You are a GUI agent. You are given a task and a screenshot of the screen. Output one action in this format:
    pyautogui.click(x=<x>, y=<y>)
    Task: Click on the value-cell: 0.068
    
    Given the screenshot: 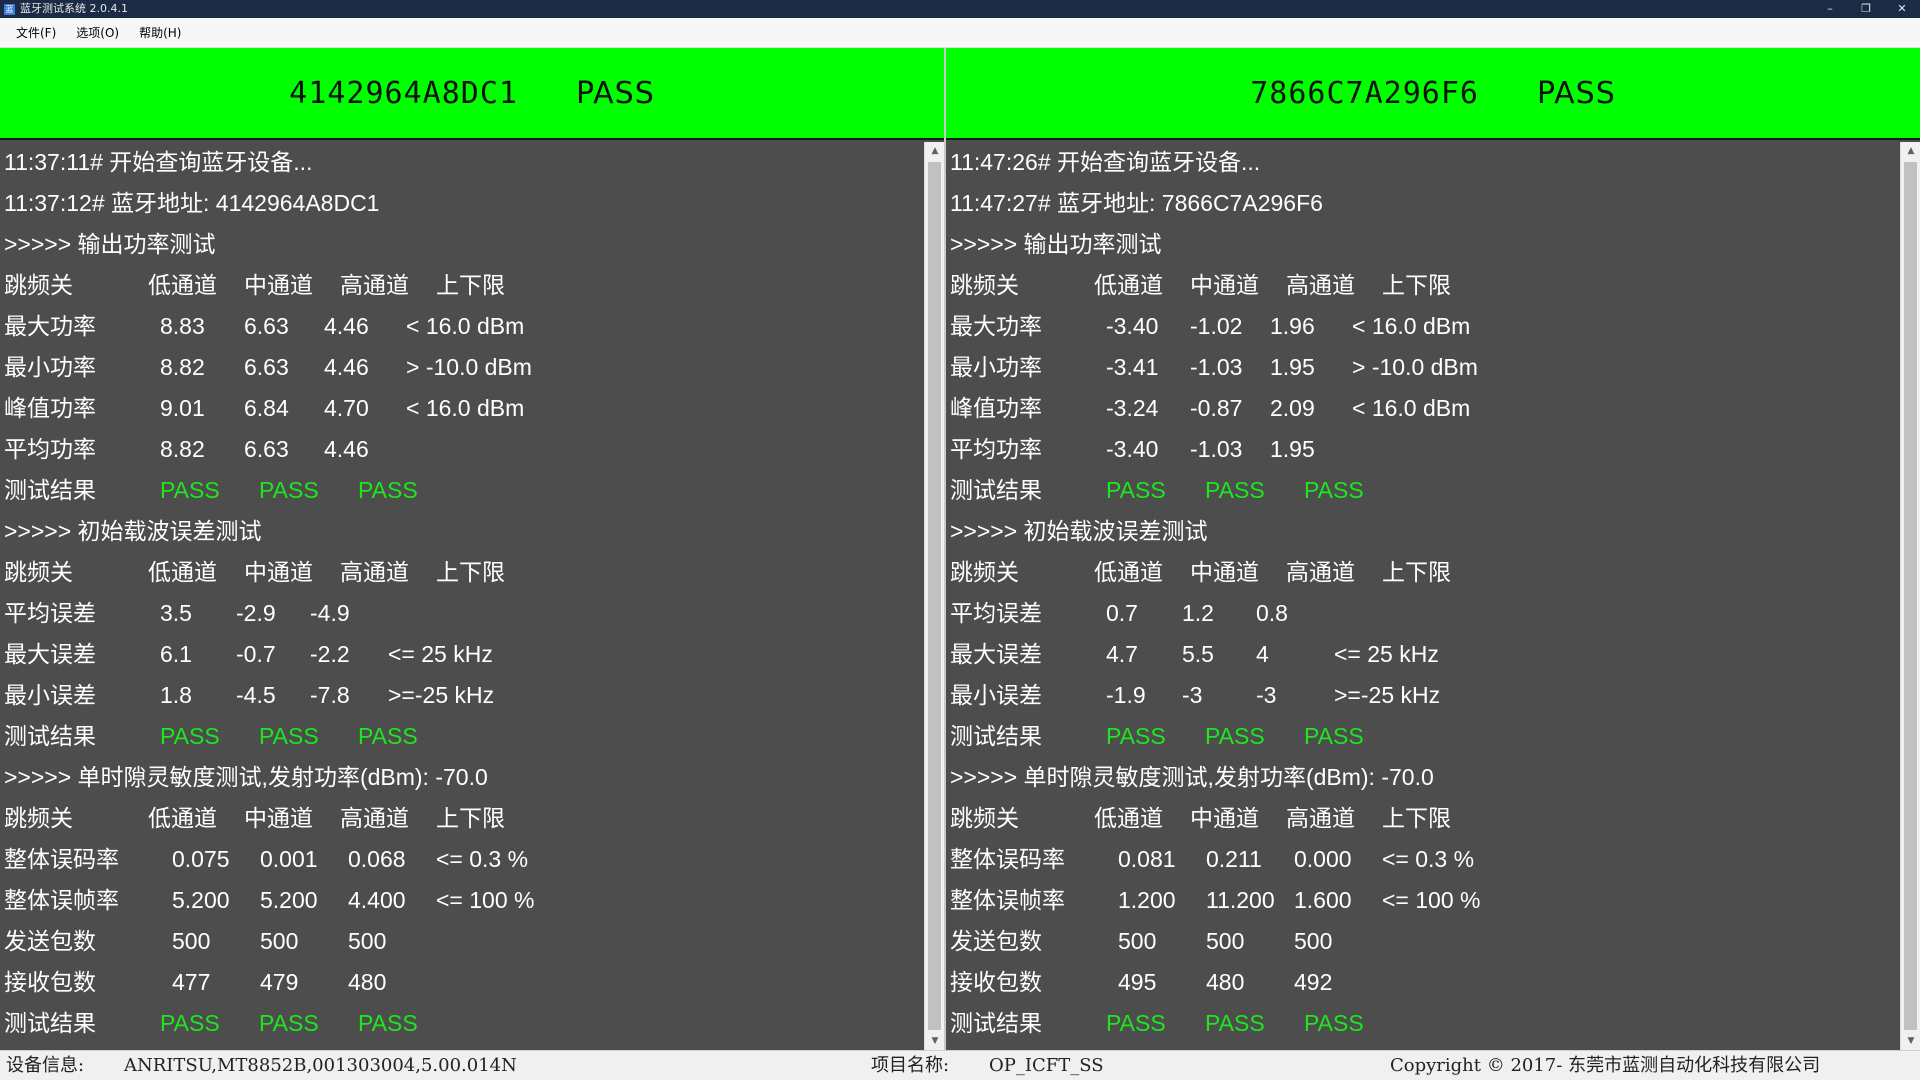 What is the action you would take?
    pyautogui.click(x=377, y=859)
    